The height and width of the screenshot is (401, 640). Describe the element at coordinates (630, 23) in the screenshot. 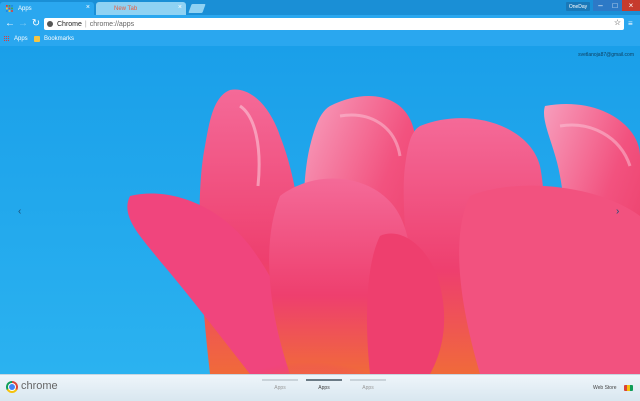

I see `menu-icon: ≡` at that location.